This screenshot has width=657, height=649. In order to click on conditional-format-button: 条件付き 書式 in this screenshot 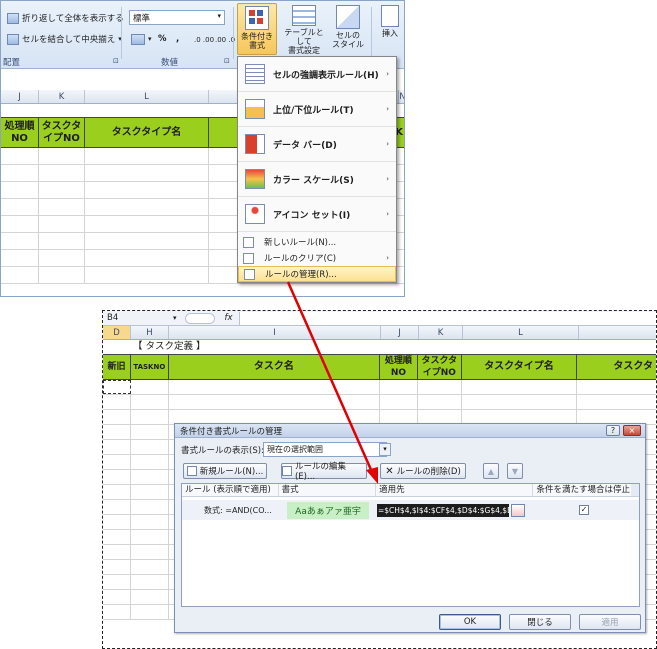, I will do `click(257, 29)`.